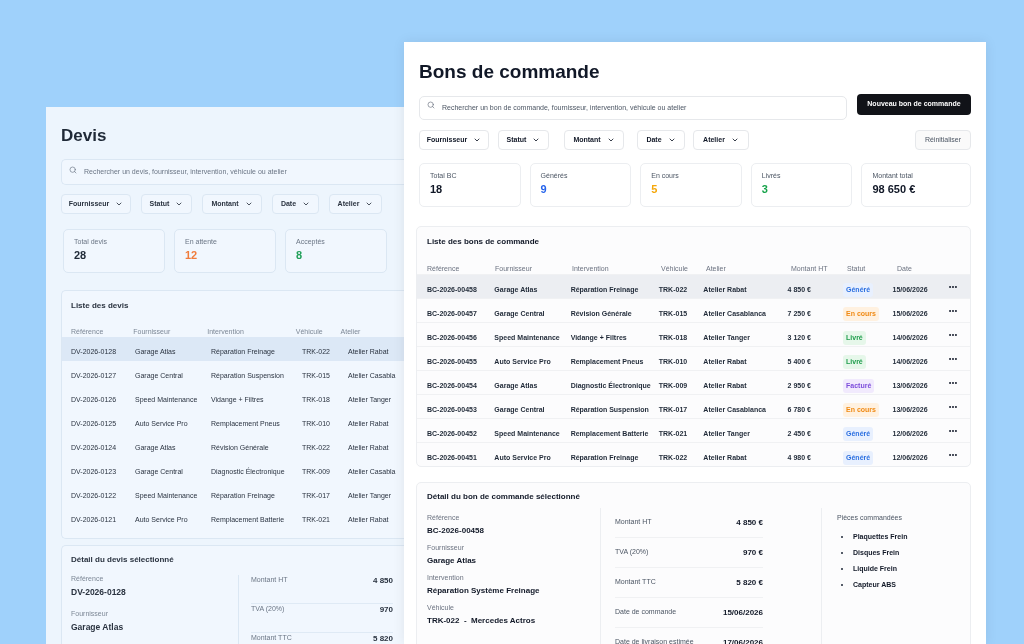  I want to click on amount-value: 970 €, so click(752, 552).